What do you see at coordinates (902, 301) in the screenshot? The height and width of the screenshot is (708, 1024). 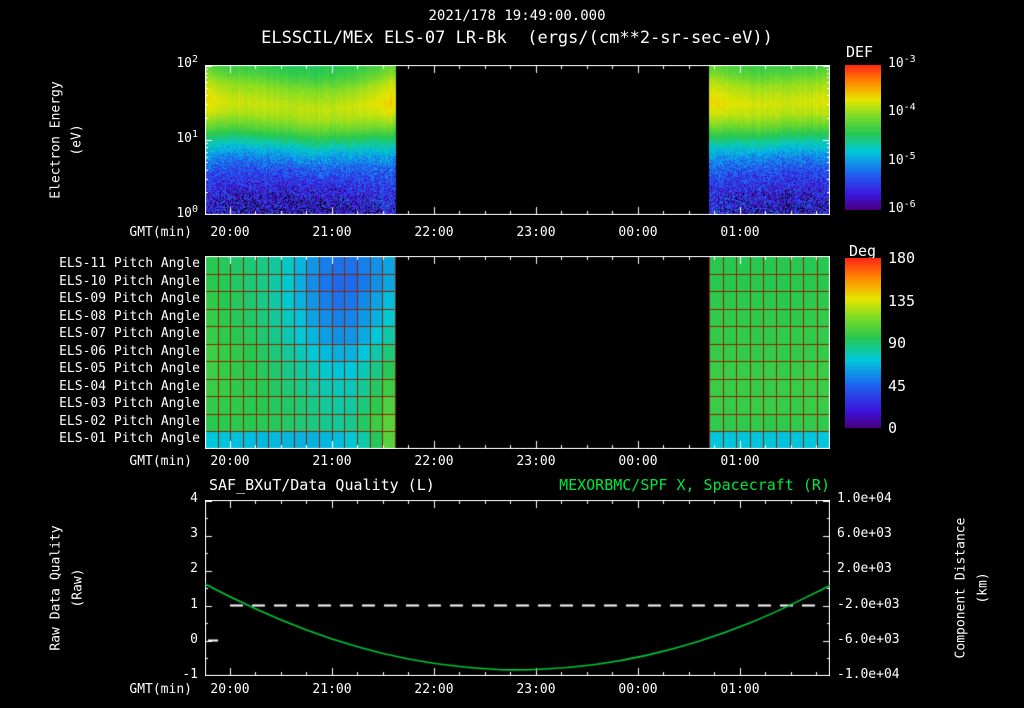 I see `deg-tick: 135` at bounding box center [902, 301].